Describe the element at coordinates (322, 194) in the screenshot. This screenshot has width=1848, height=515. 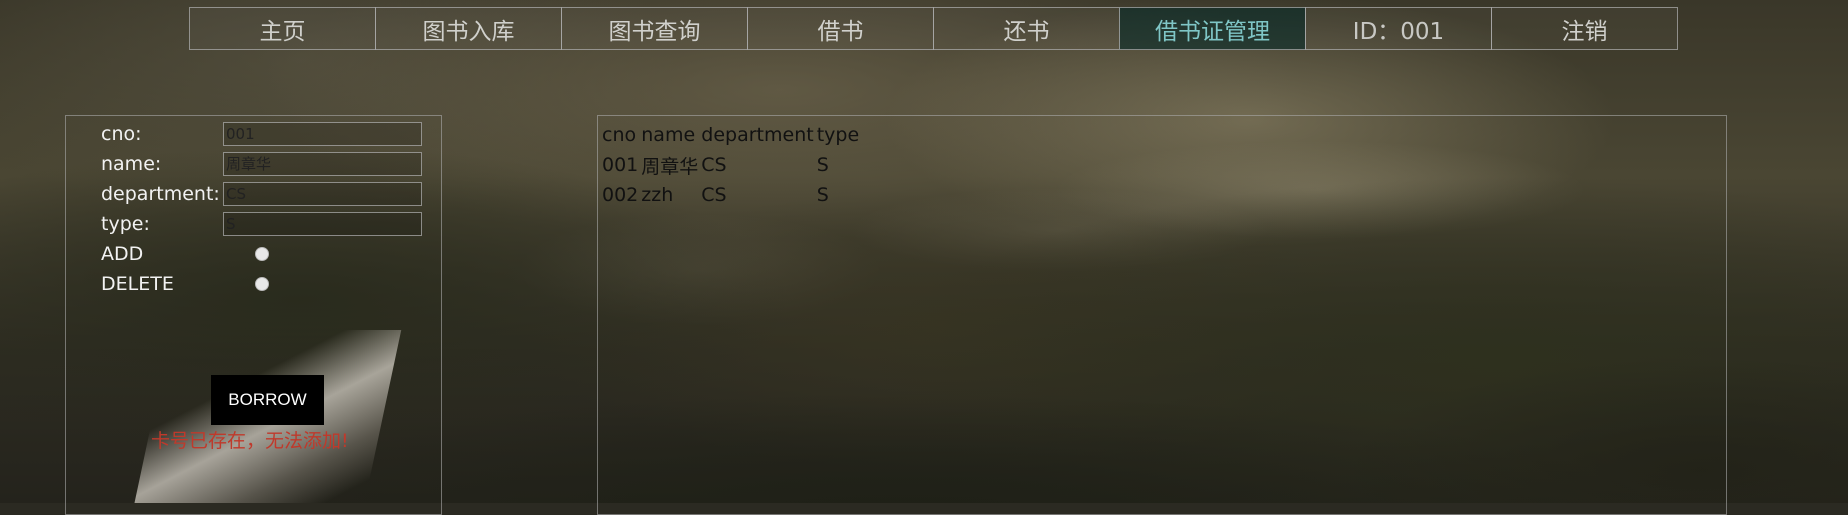
I see `department-input: CS` at that location.